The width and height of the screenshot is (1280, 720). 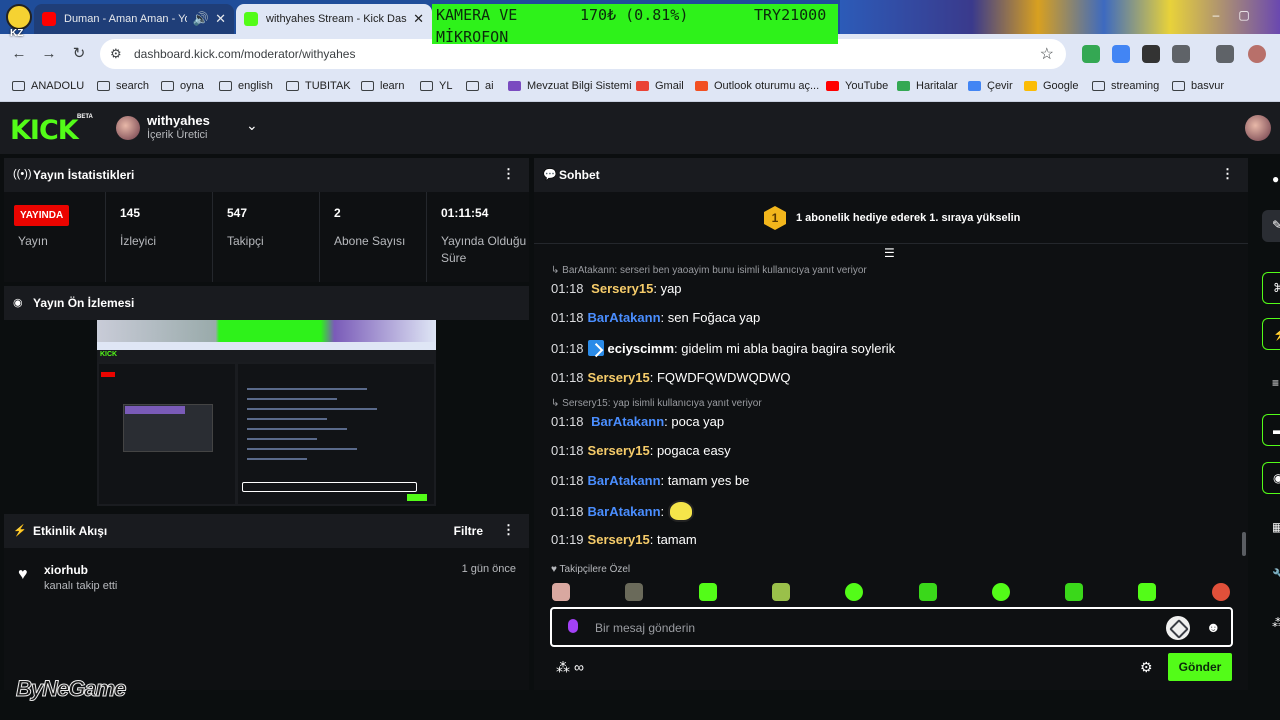 What do you see at coordinates (1271, 180) in the screenshot?
I see `rail-info-button: ●` at bounding box center [1271, 180].